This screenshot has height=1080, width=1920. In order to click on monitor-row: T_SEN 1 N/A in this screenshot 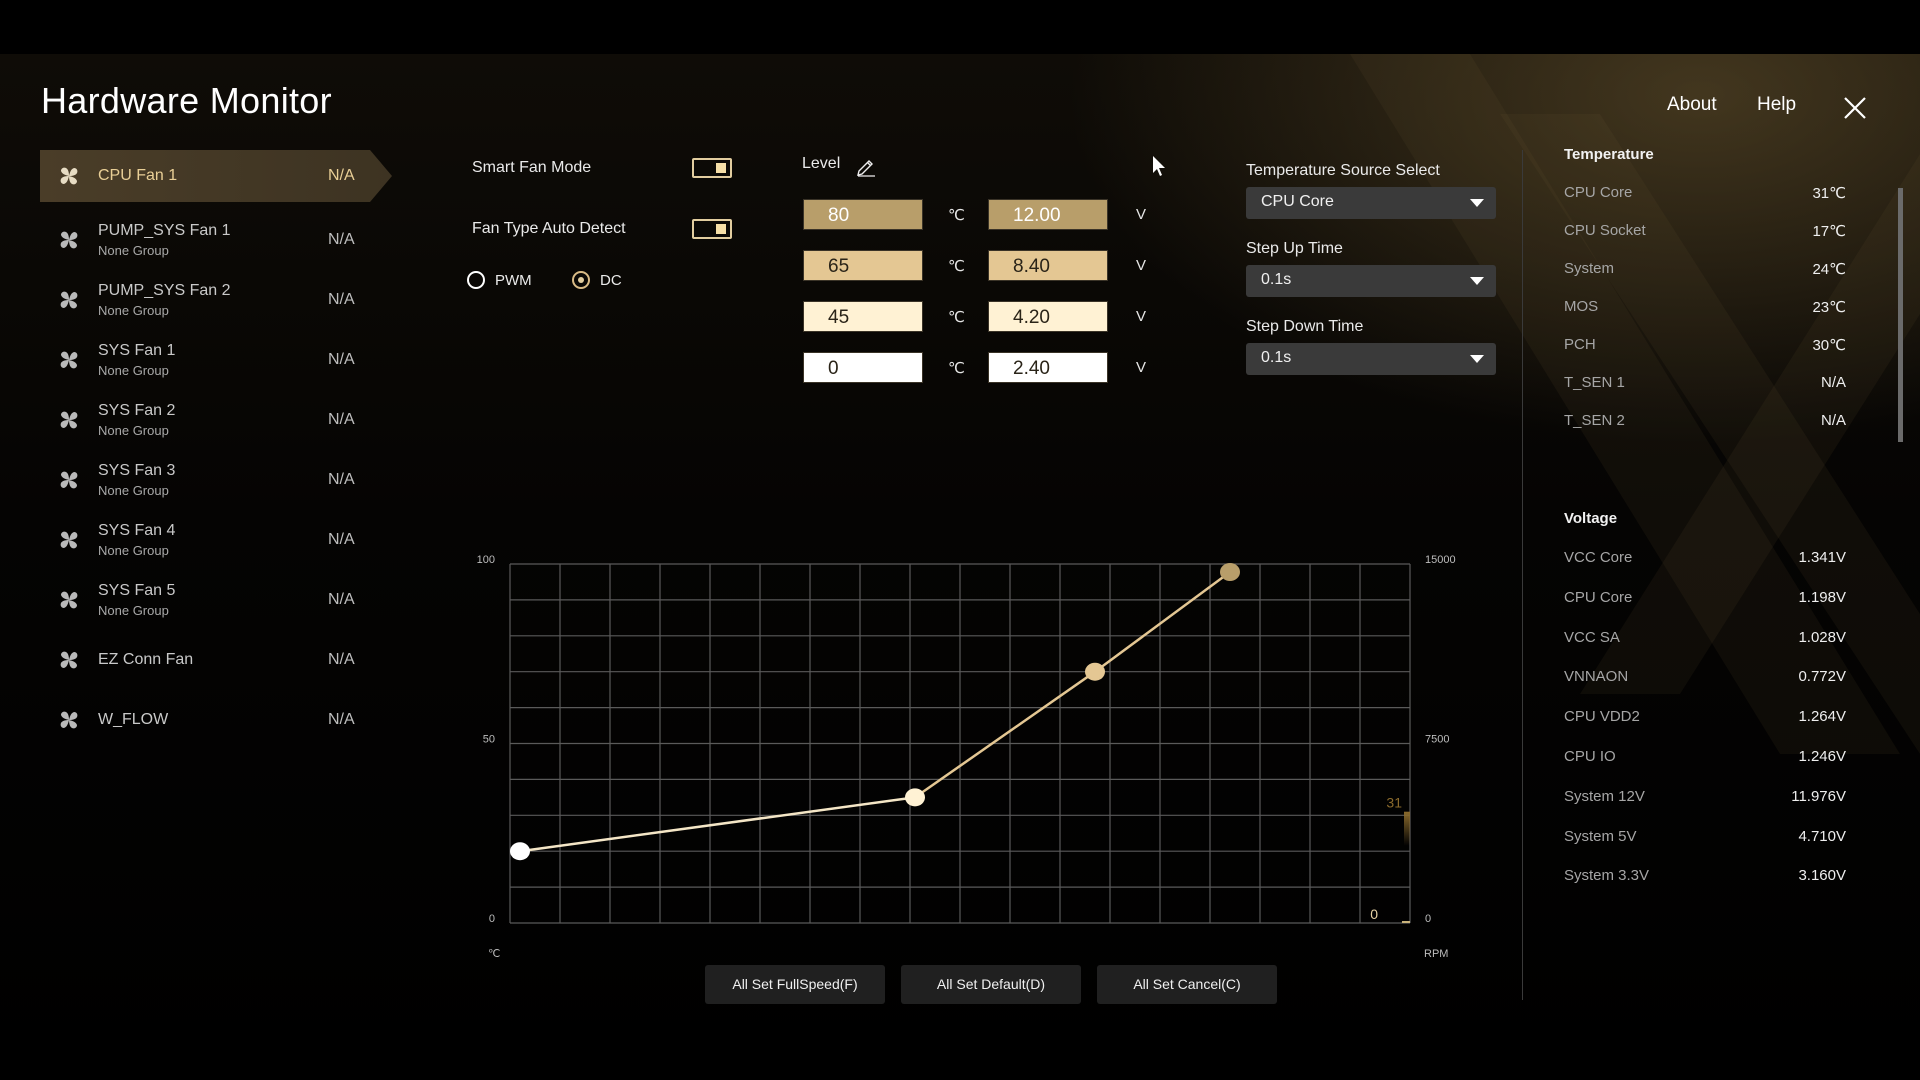, I will do `click(1705, 384)`.